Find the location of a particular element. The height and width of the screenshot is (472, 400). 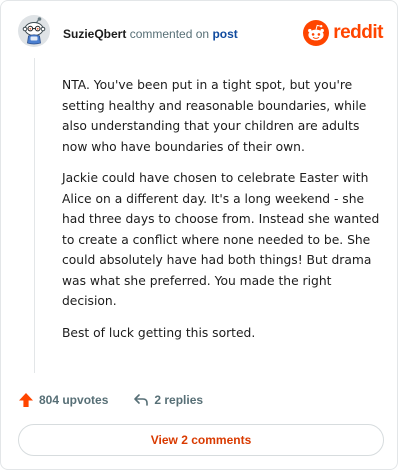

replies-button: 2 replies is located at coordinates (168, 400).